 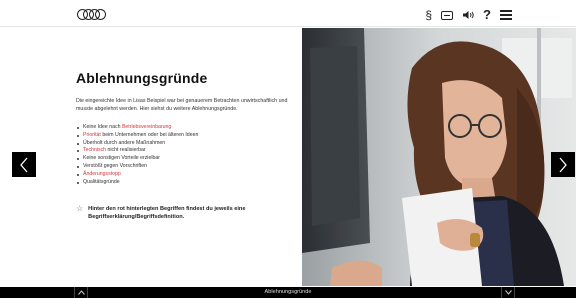 What do you see at coordinates (24, 164) in the screenshot?
I see `previous-arrow-button` at bounding box center [24, 164].